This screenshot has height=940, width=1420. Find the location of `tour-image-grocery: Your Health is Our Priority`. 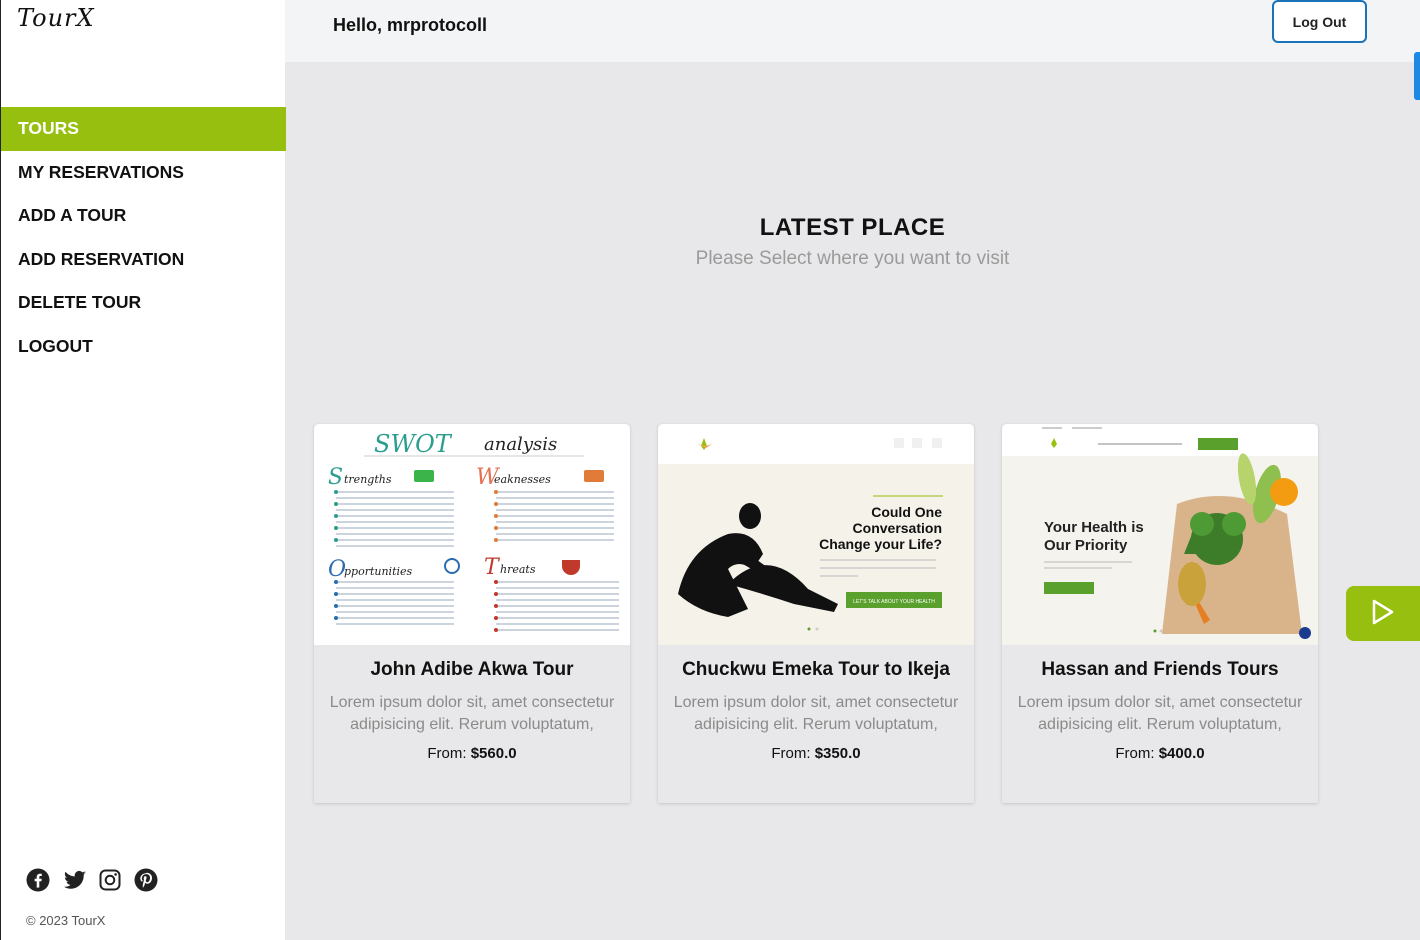

tour-image-grocery: Your Health is Our Priority is located at coordinates (1160, 534).